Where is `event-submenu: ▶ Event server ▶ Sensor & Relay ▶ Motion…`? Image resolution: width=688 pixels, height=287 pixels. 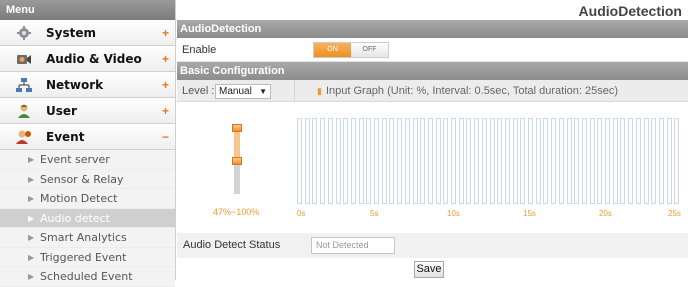
event-submenu: ▶ Event server ▶ Sensor & Relay ▶ Motion… is located at coordinates (87, 218).